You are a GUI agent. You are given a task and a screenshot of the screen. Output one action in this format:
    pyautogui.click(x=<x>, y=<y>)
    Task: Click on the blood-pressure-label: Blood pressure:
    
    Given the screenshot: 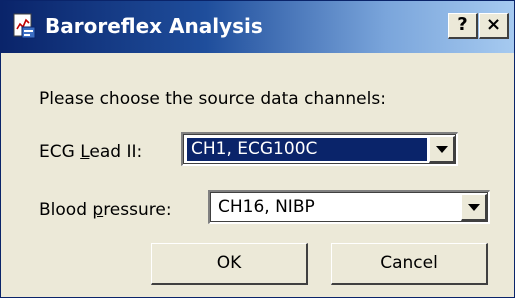 What is the action you would take?
    pyautogui.click(x=105, y=210)
    